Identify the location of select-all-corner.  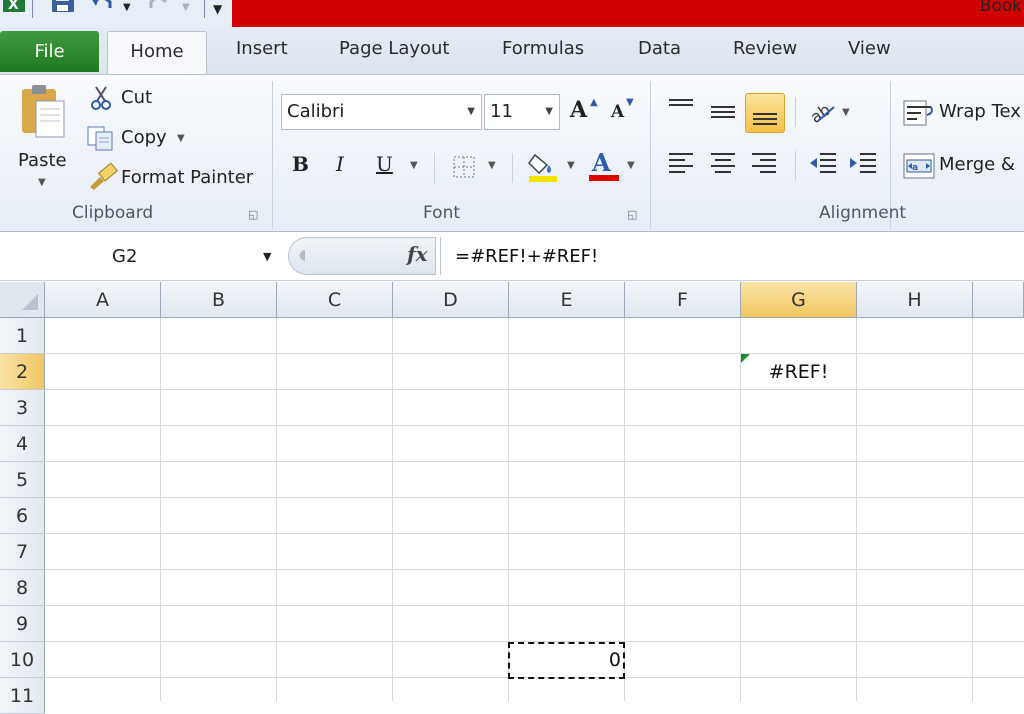
(22, 300).